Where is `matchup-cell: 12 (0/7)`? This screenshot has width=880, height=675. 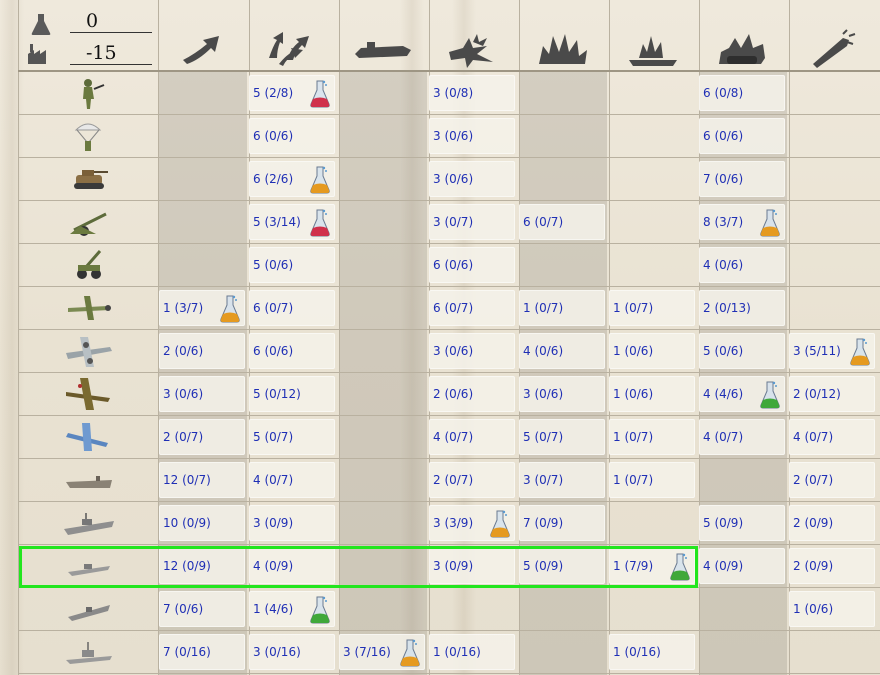
matchup-cell: 12 (0/7) is located at coordinates (204, 480).